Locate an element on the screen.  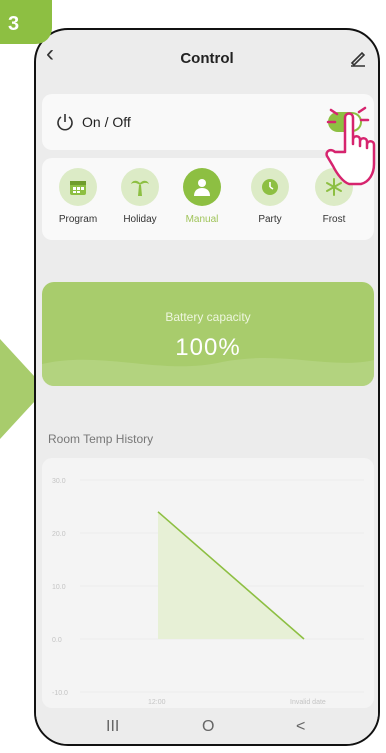
power-label: On / Off is located at coordinates (106, 122).